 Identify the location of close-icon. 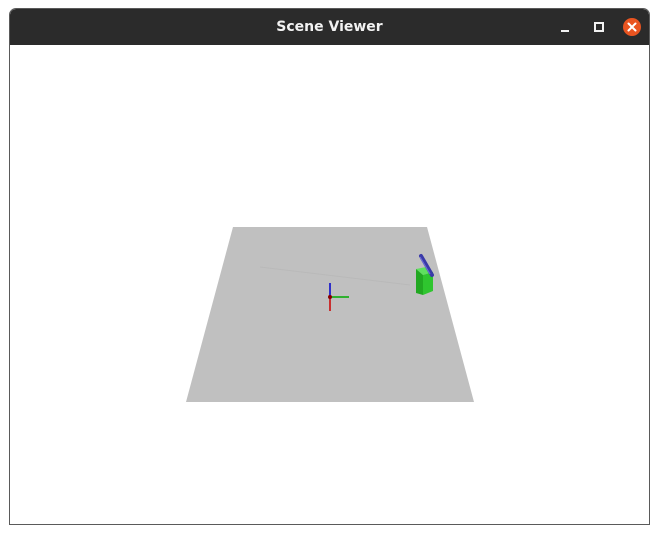
(632, 27).